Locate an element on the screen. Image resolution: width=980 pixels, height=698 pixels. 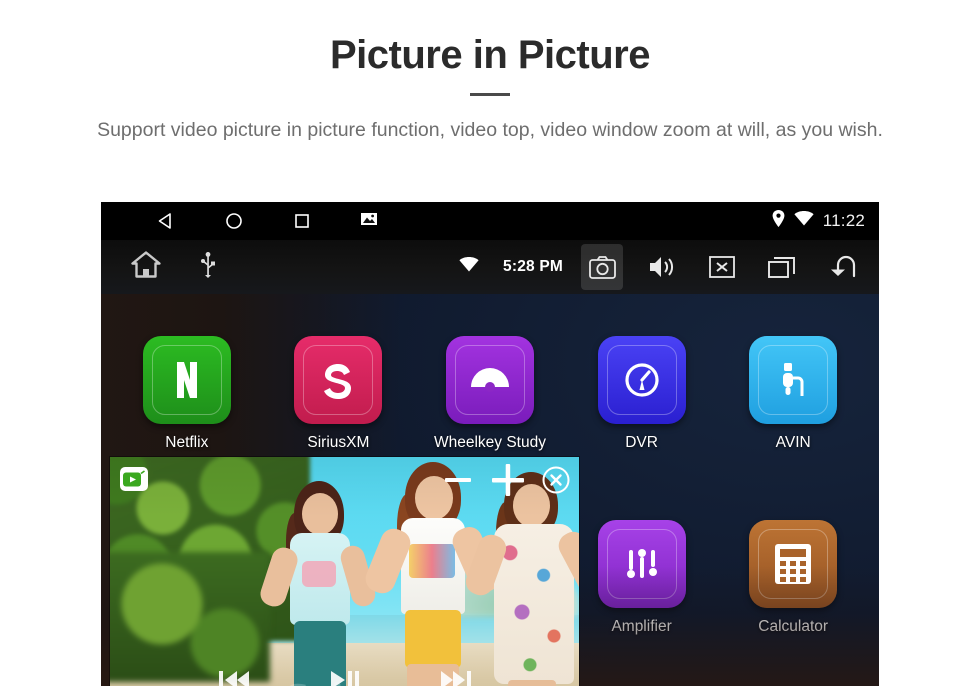
avin-icon is located at coordinates (793, 380).